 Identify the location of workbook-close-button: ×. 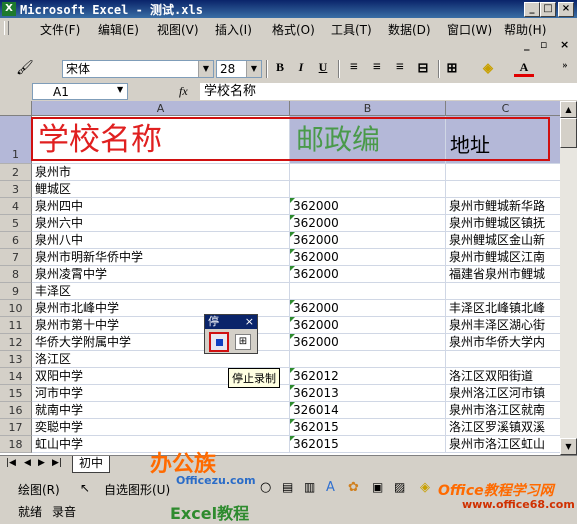
(564, 44).